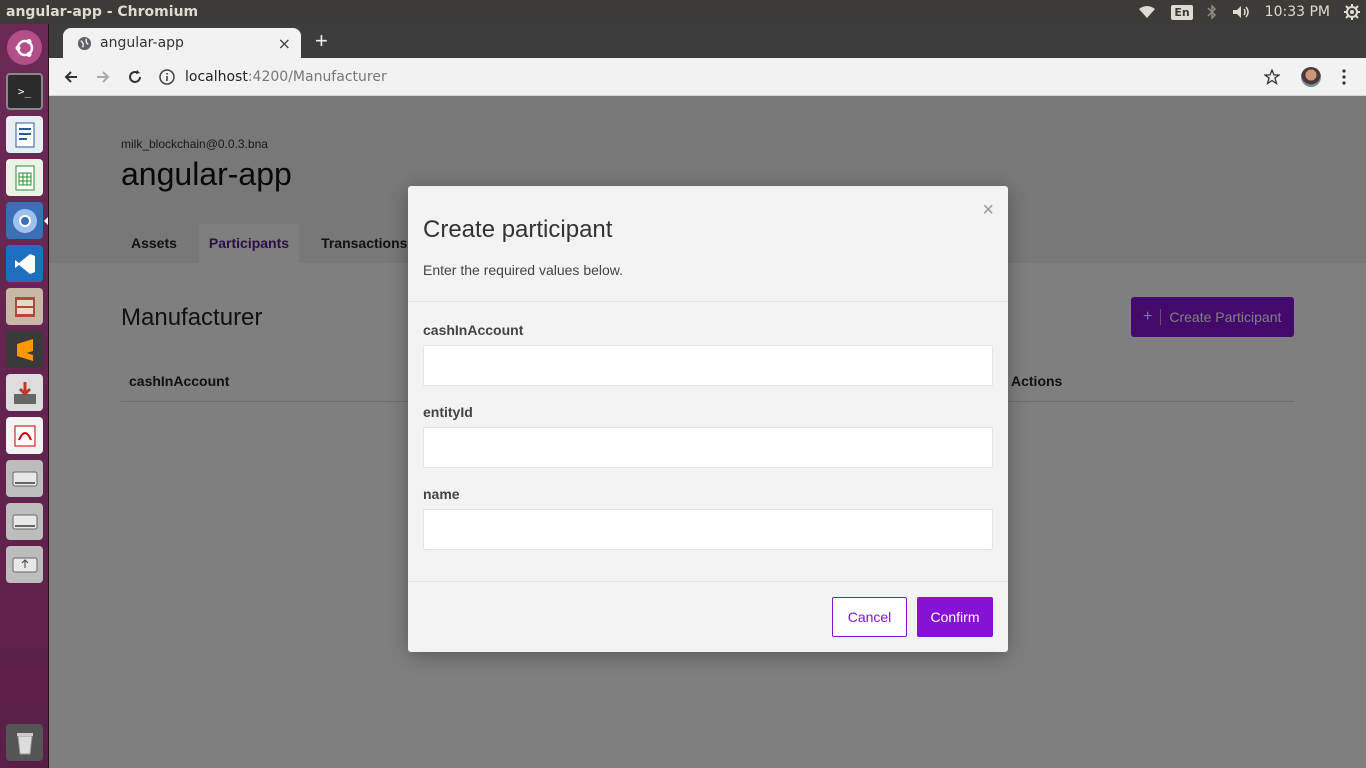 The height and width of the screenshot is (768, 1366). Describe the element at coordinates (441, 494) in the screenshot. I see `field-label-name: name` at that location.